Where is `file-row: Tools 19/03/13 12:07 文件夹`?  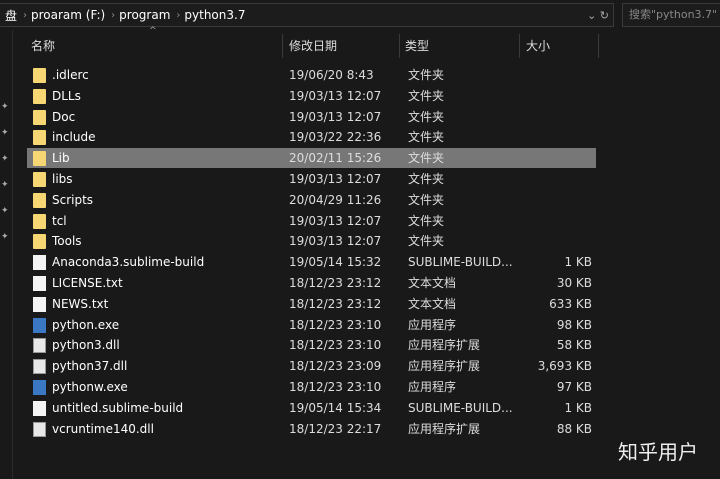
file-row: Tools 19/03/13 12:07 文件夹 is located at coordinates (311, 241).